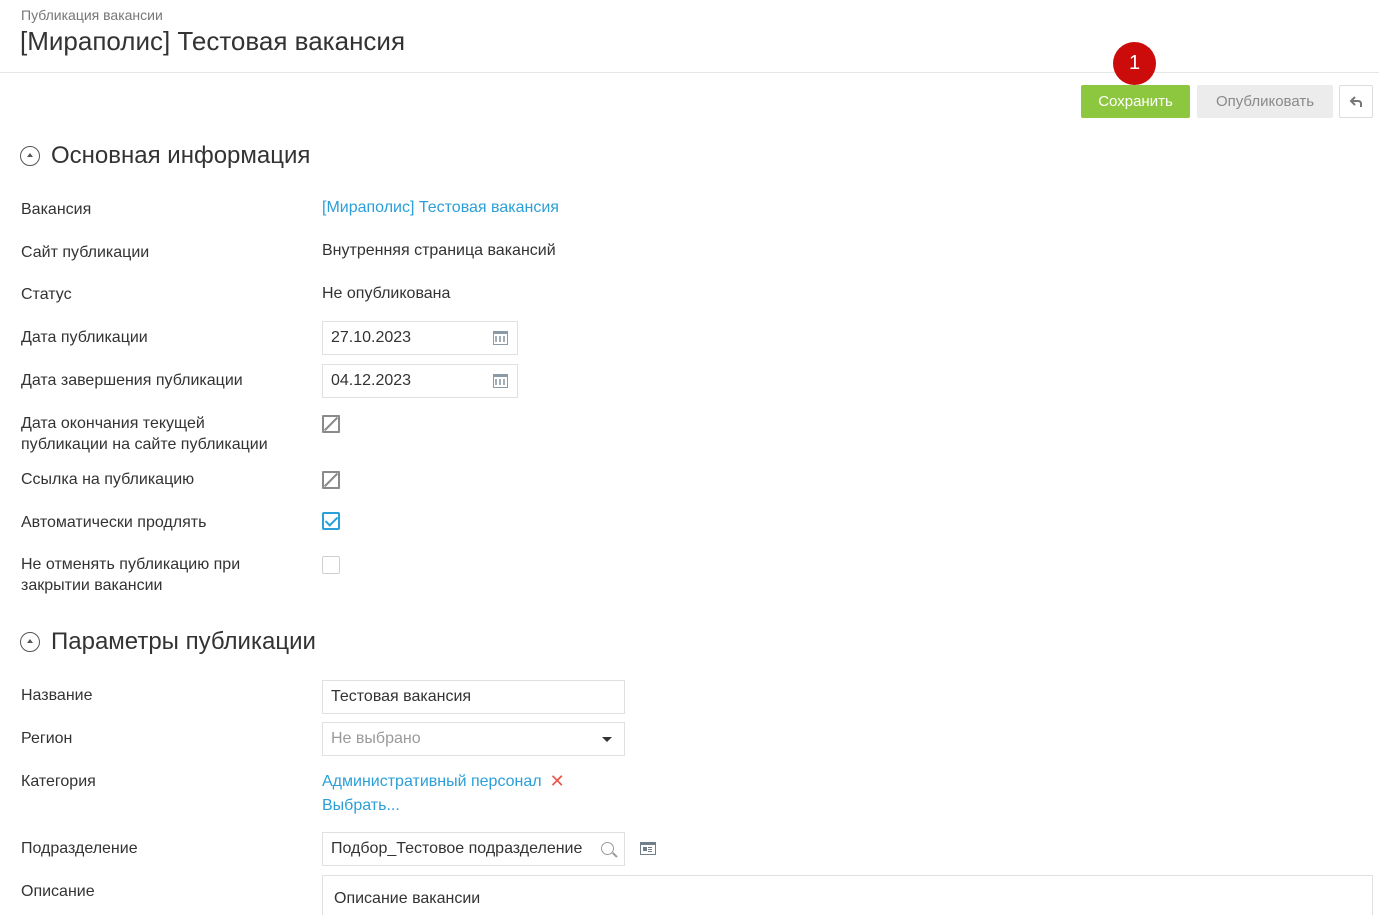  Describe the element at coordinates (47, 738) in the screenshot. I see `region-label: Регион` at that location.